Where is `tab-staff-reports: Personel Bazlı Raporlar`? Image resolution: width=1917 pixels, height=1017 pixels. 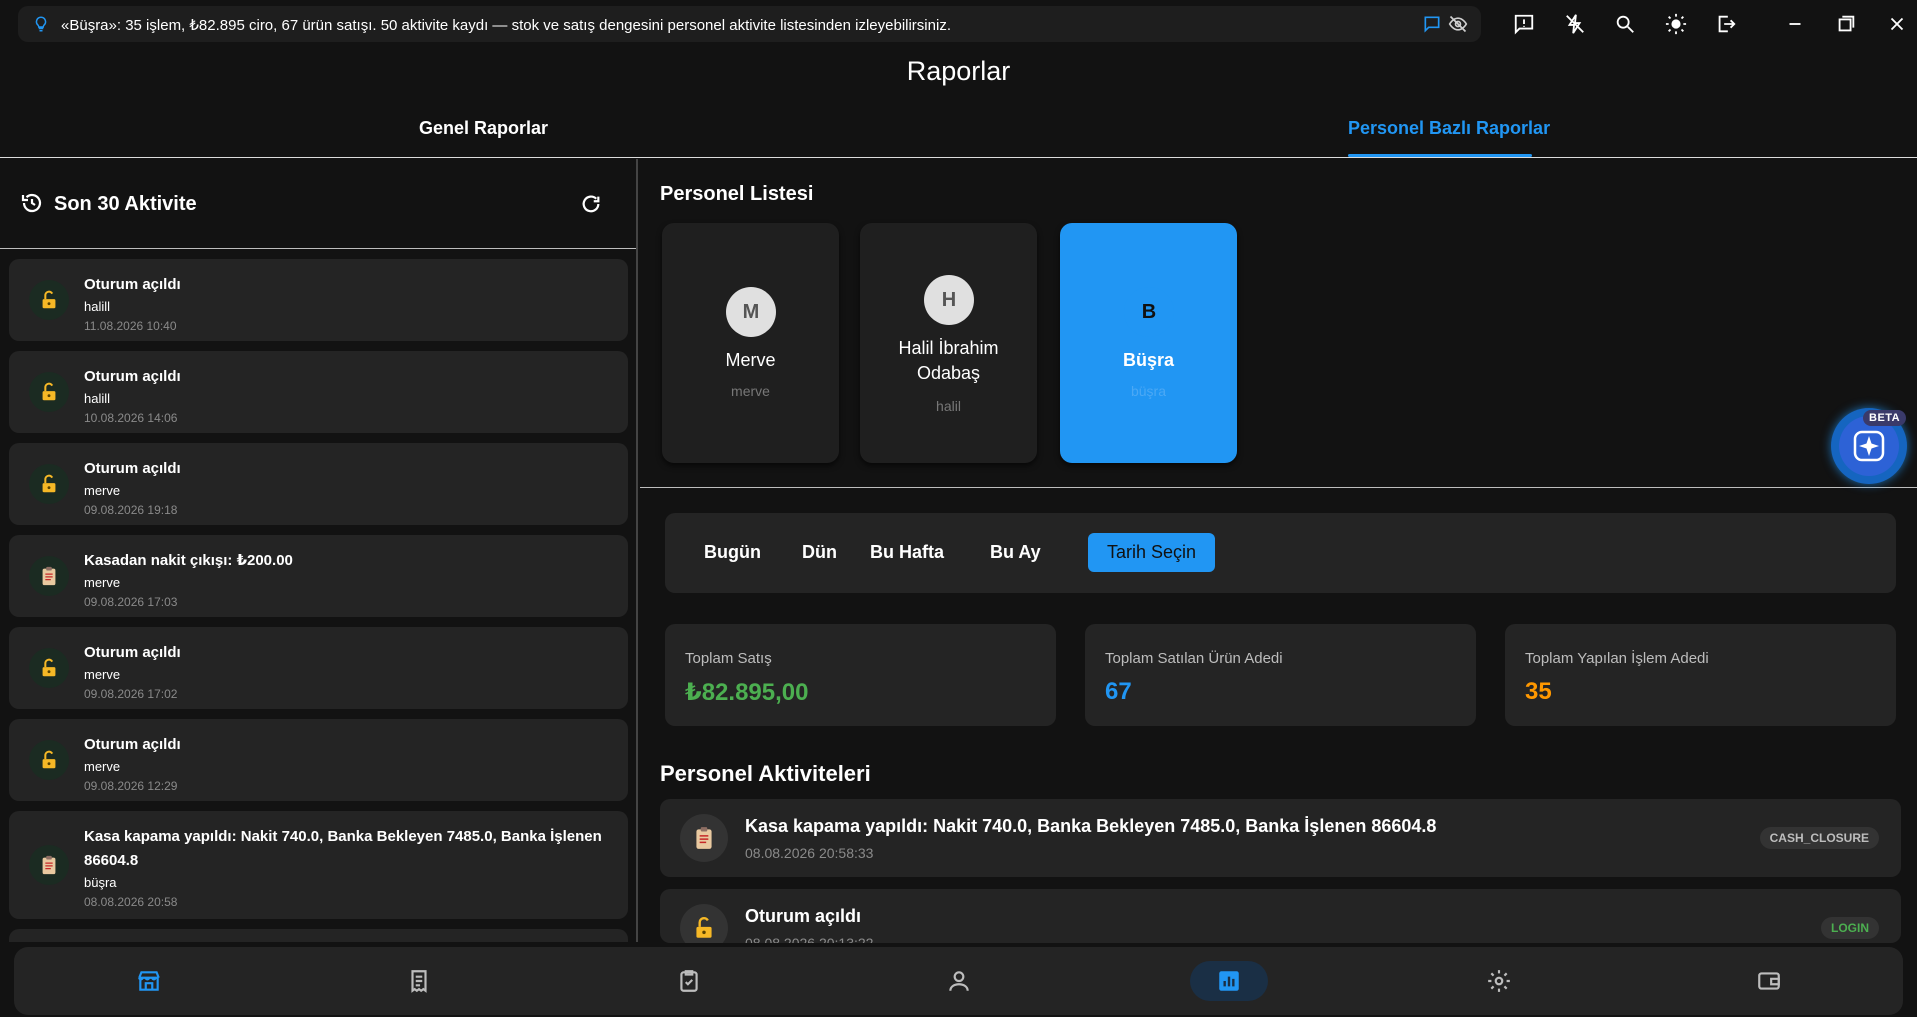 tab-staff-reports: Personel Bazlı Raporlar is located at coordinates (1449, 128).